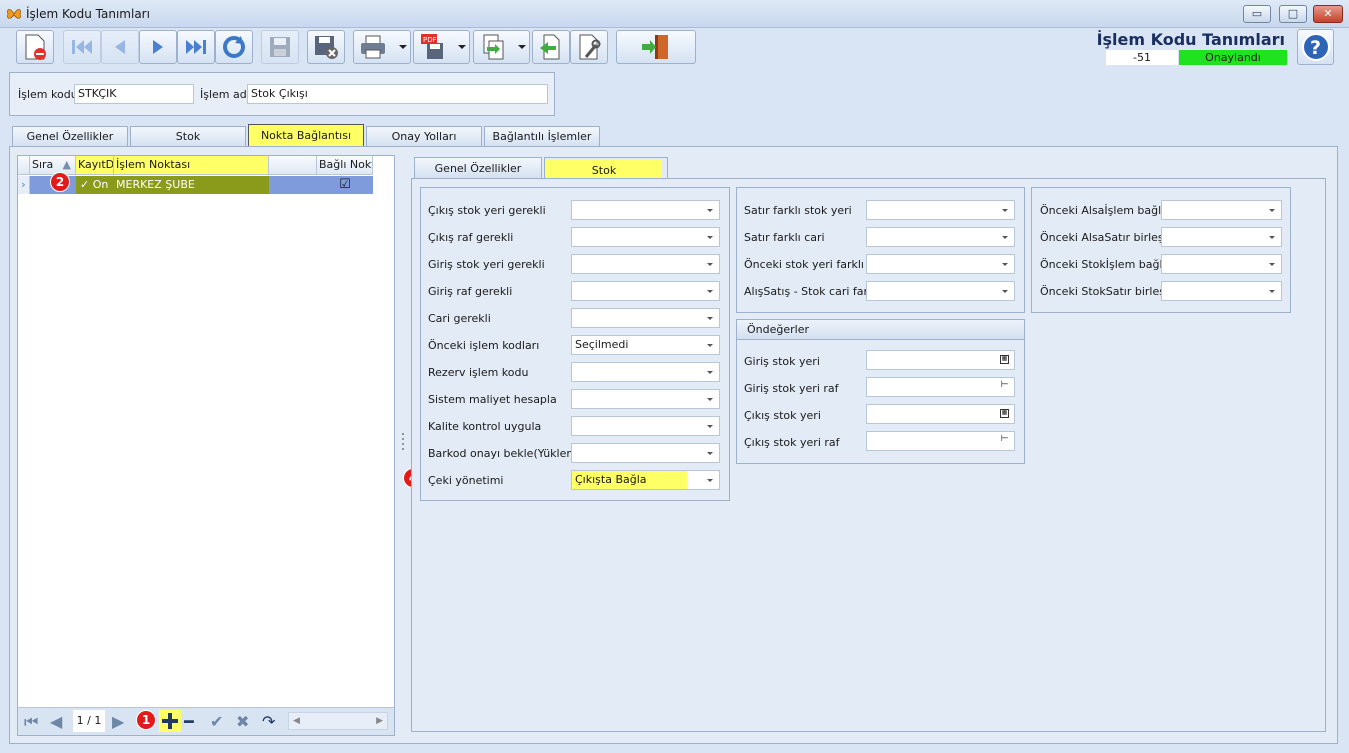 The height and width of the screenshot is (753, 1349). I want to click on help-icon: ?, so click(1316, 47).